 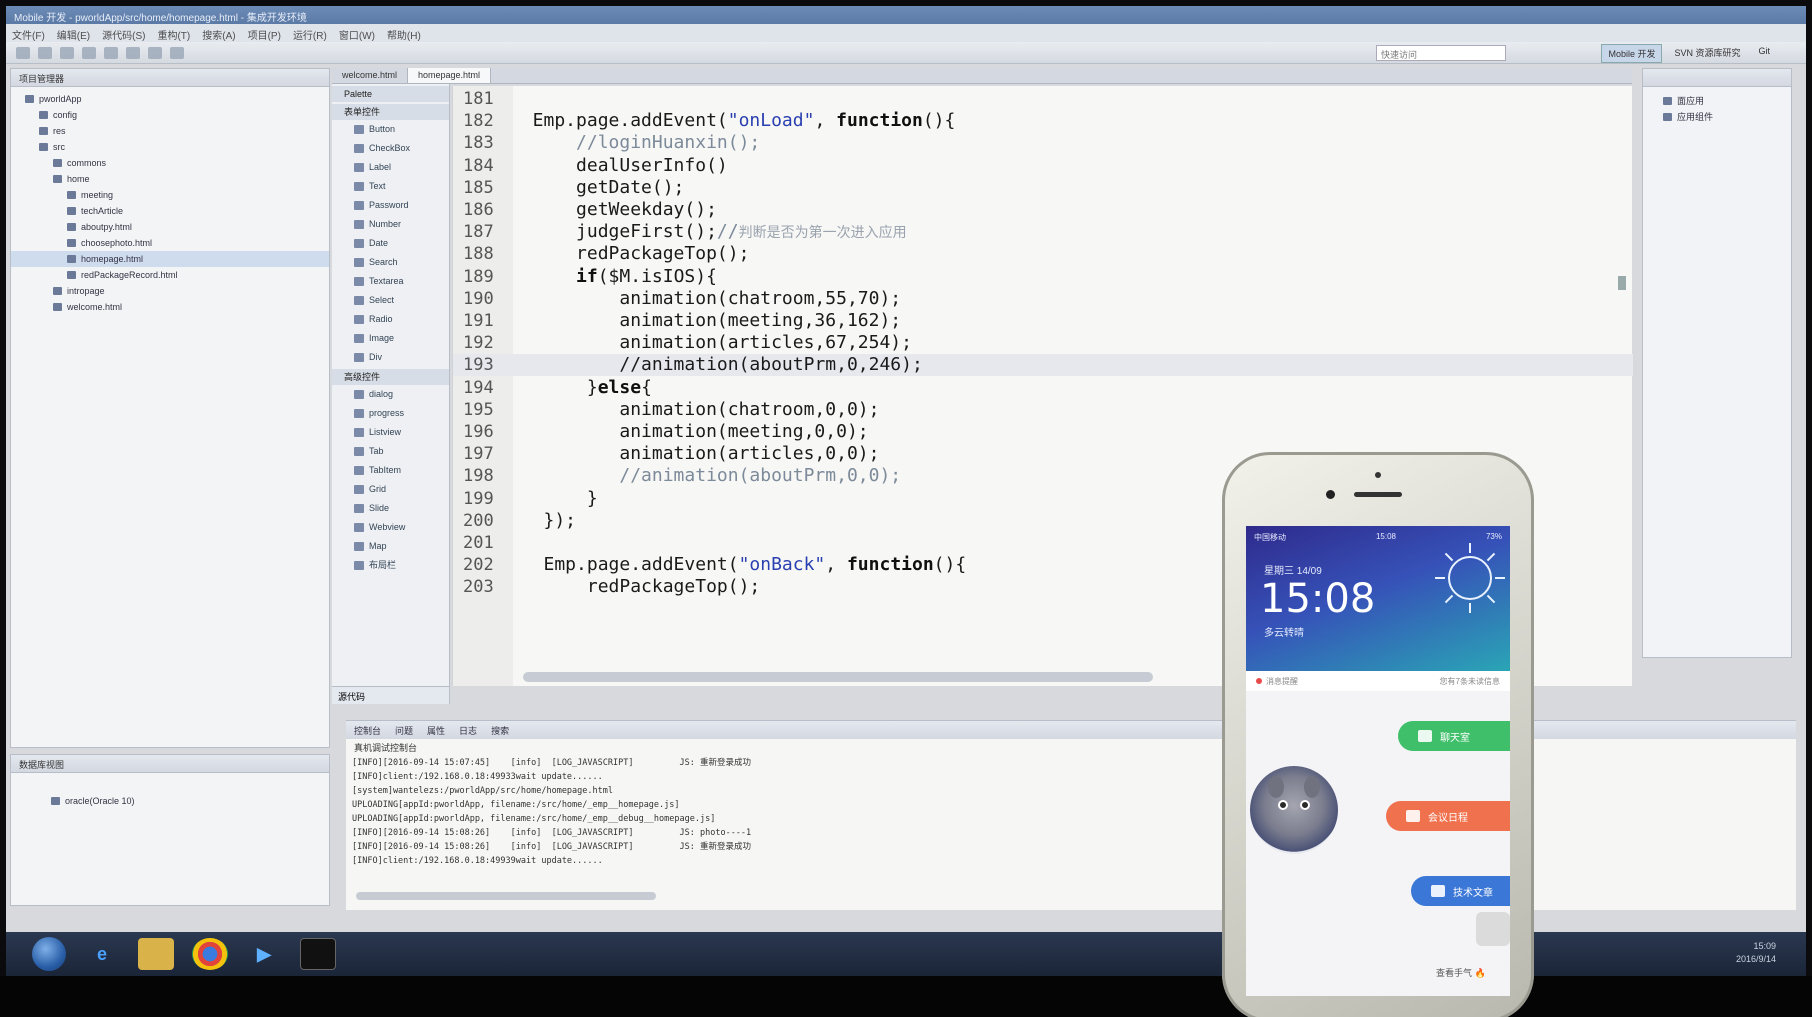 I want to click on palette-item: Button, so click(x=390, y=129).